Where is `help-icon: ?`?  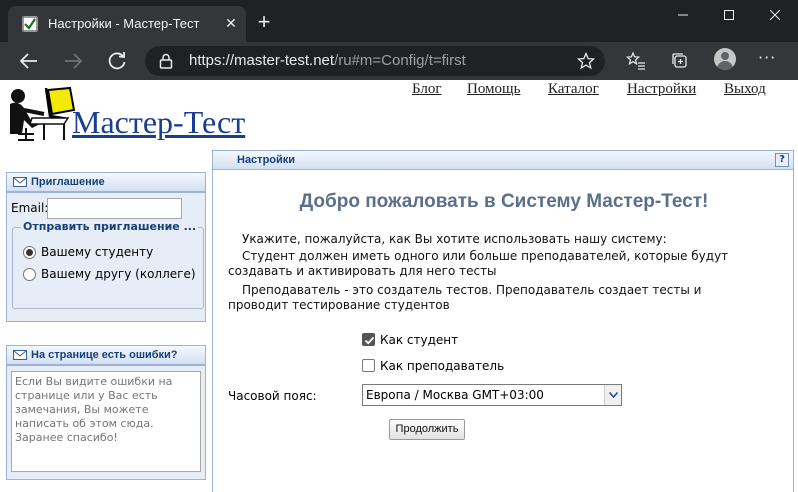 help-icon: ? is located at coordinates (782, 160).